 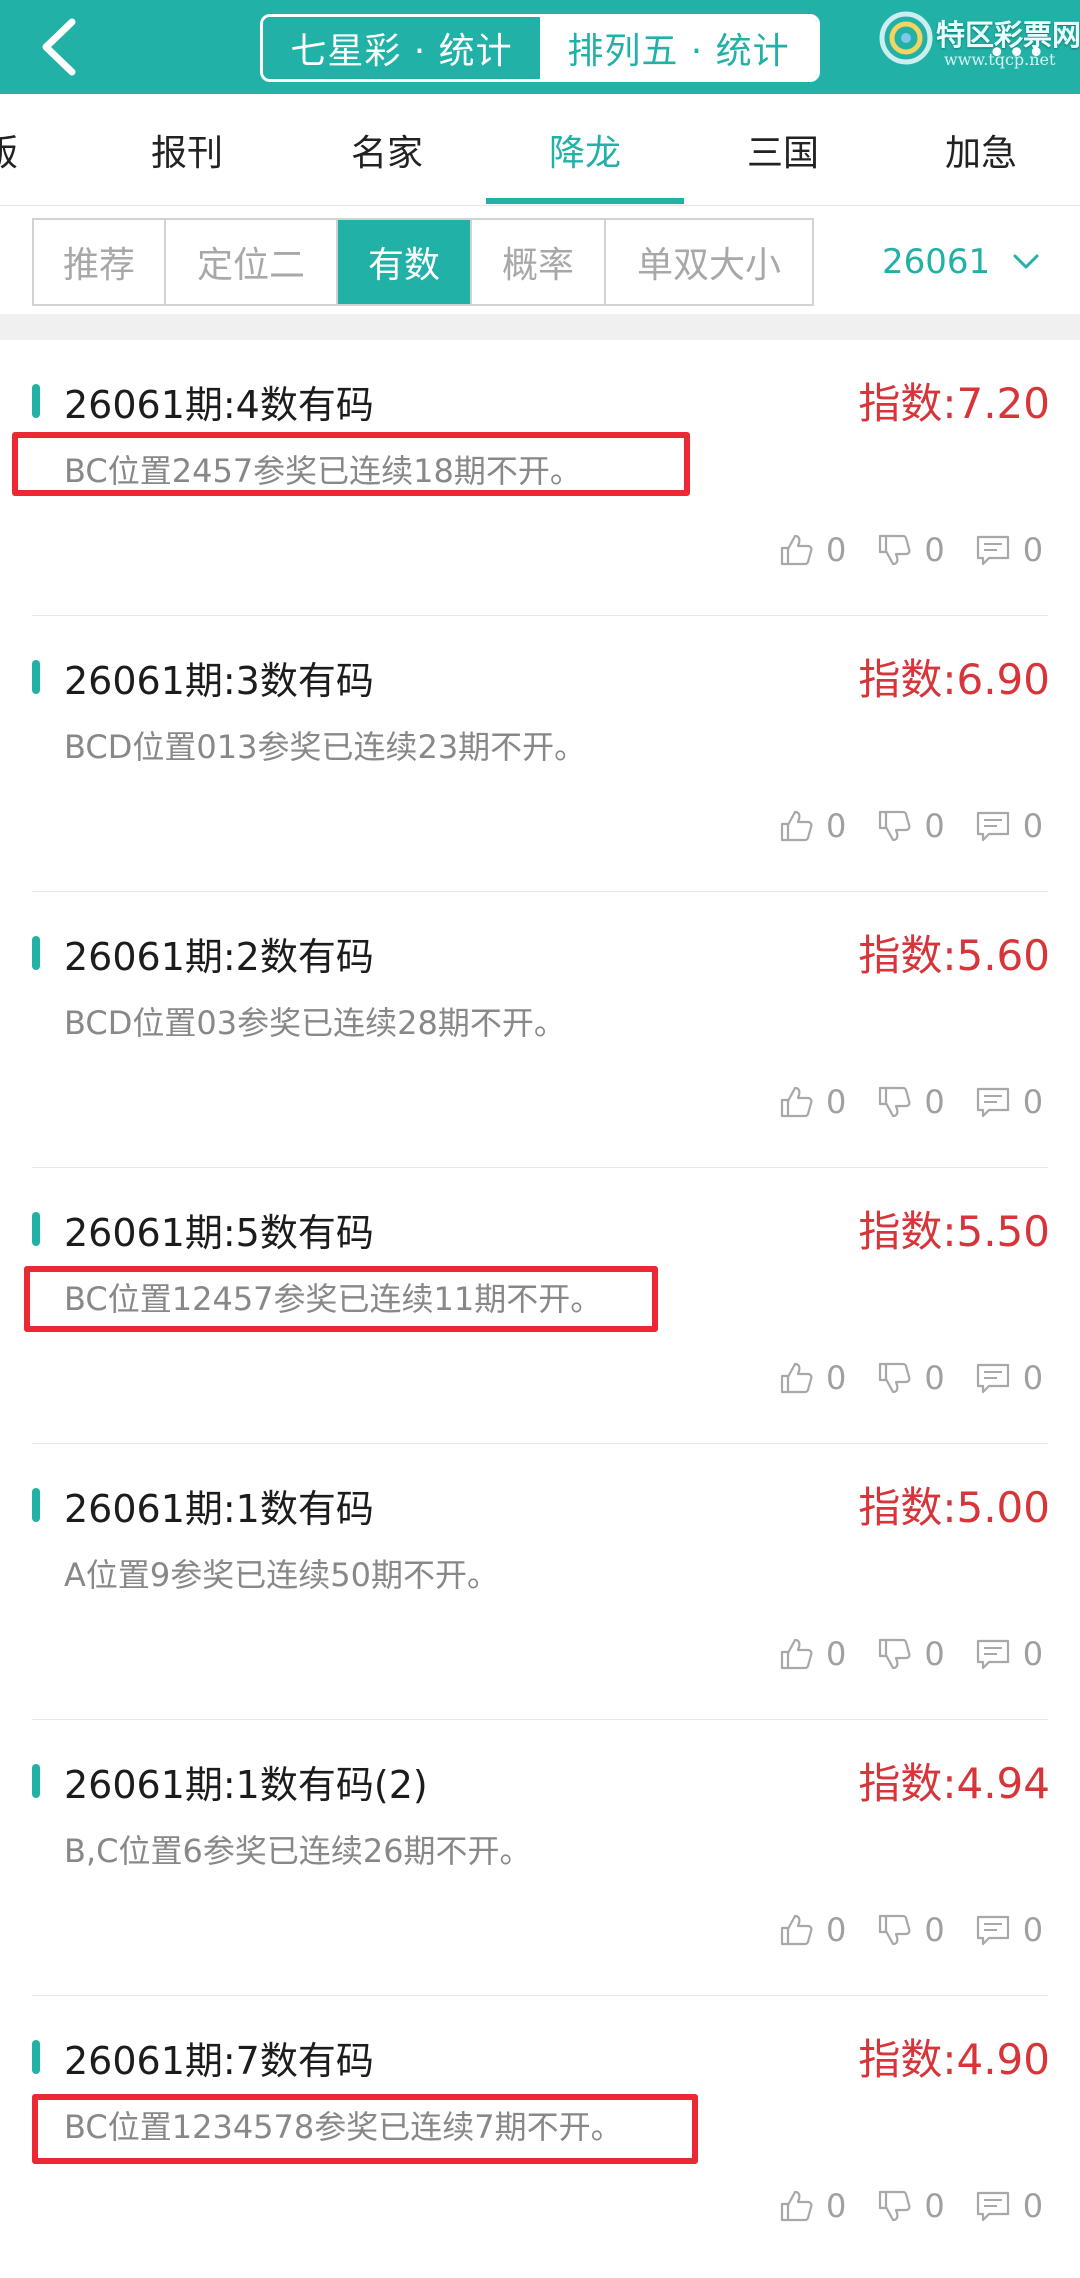 I want to click on period-selector: 26061, so click(x=961, y=262).